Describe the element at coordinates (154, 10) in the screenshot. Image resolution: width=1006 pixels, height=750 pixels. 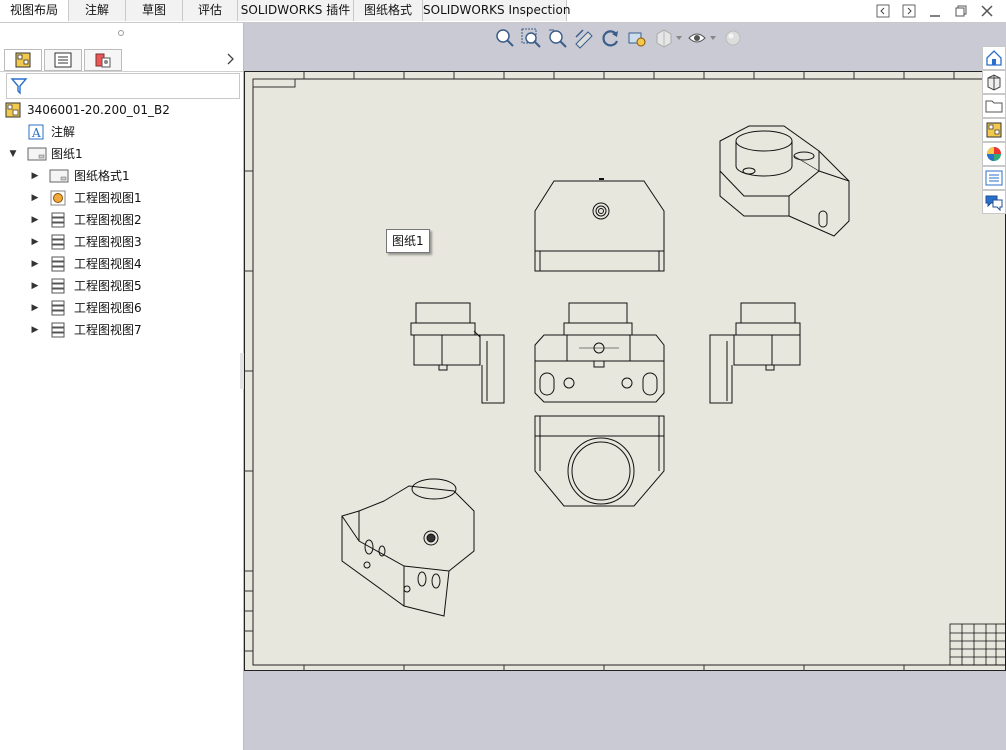
I see `tab-sketch: 草图` at that location.